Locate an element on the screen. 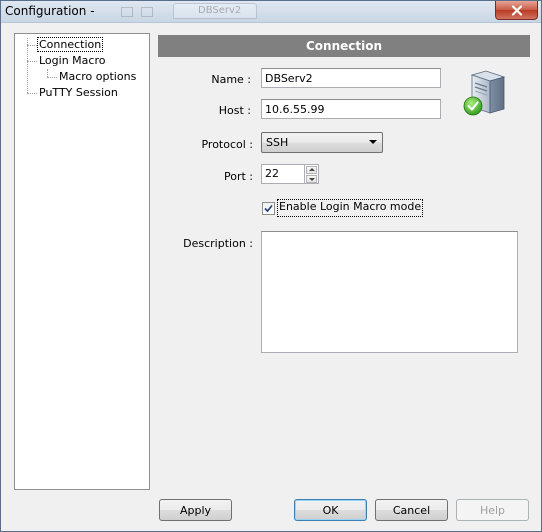 The width and height of the screenshot is (542, 532). enable-login-macro-label: Enable Login Macro mode is located at coordinates (350, 208).